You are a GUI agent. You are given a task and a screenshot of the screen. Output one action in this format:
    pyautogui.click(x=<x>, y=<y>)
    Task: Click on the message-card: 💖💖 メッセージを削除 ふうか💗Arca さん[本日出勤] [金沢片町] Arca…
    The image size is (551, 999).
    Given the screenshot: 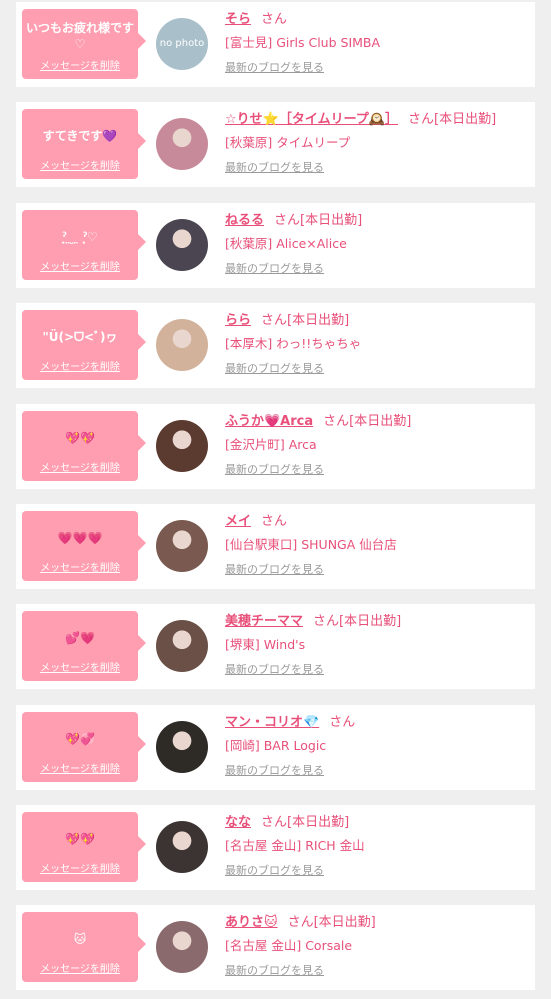 What is the action you would take?
    pyautogui.click(x=275, y=446)
    